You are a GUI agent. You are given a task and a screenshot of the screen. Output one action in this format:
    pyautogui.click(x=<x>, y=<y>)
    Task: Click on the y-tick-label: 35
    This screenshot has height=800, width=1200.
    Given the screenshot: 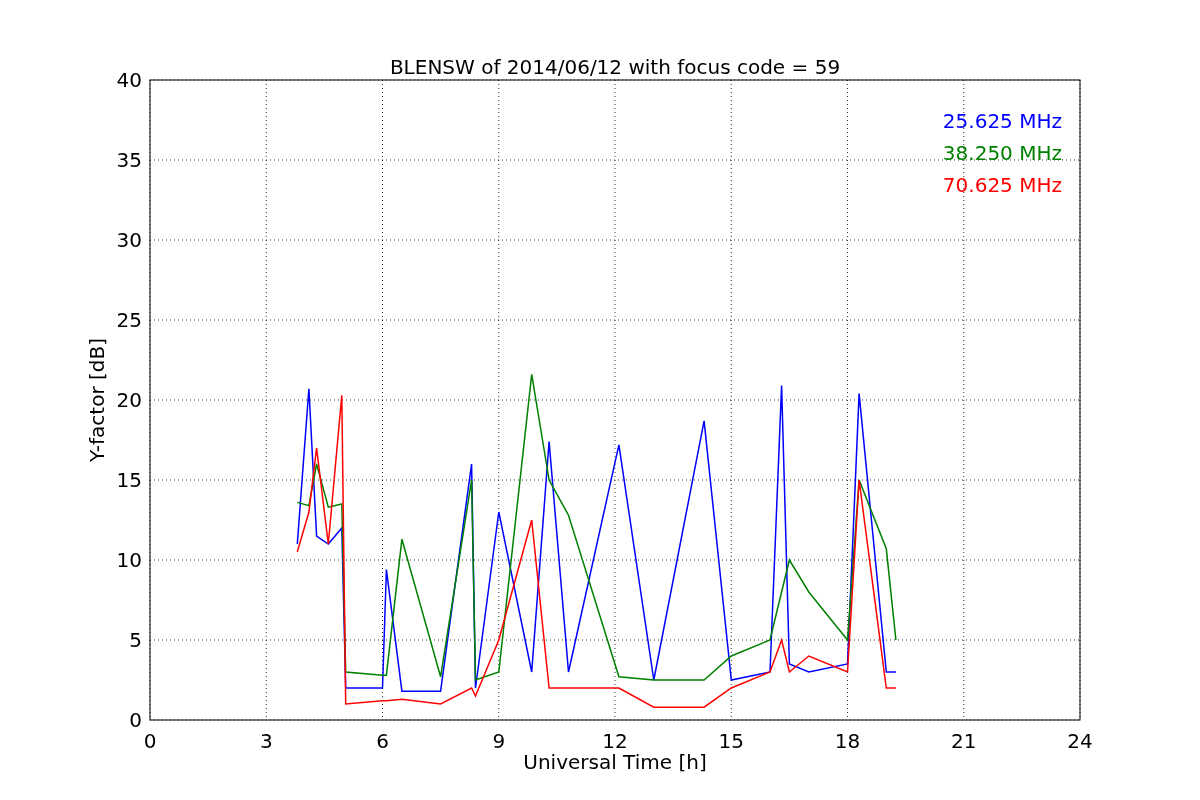 What is the action you would take?
    pyautogui.click(x=129, y=160)
    